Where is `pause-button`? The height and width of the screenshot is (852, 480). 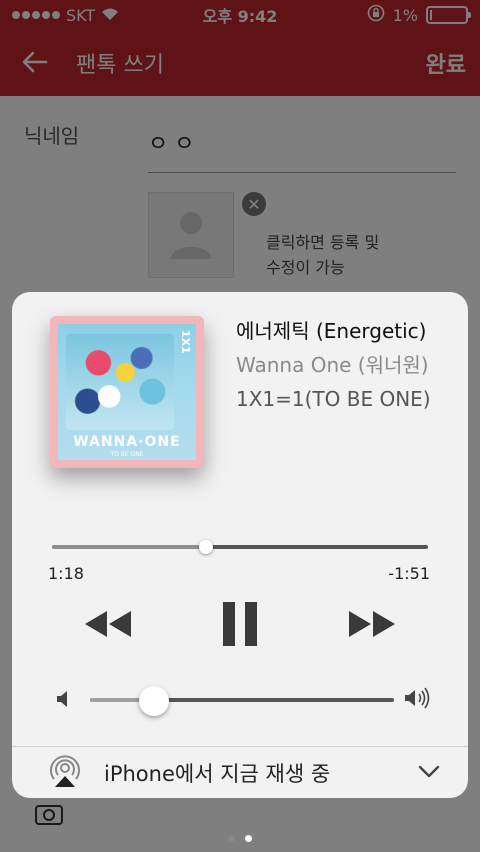 pause-button is located at coordinates (240, 624).